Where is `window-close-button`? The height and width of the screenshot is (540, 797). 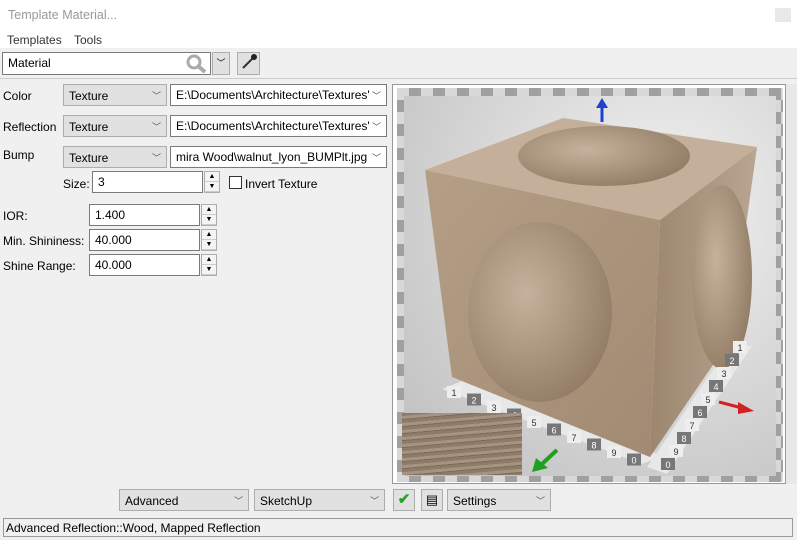 window-close-button is located at coordinates (783, 15).